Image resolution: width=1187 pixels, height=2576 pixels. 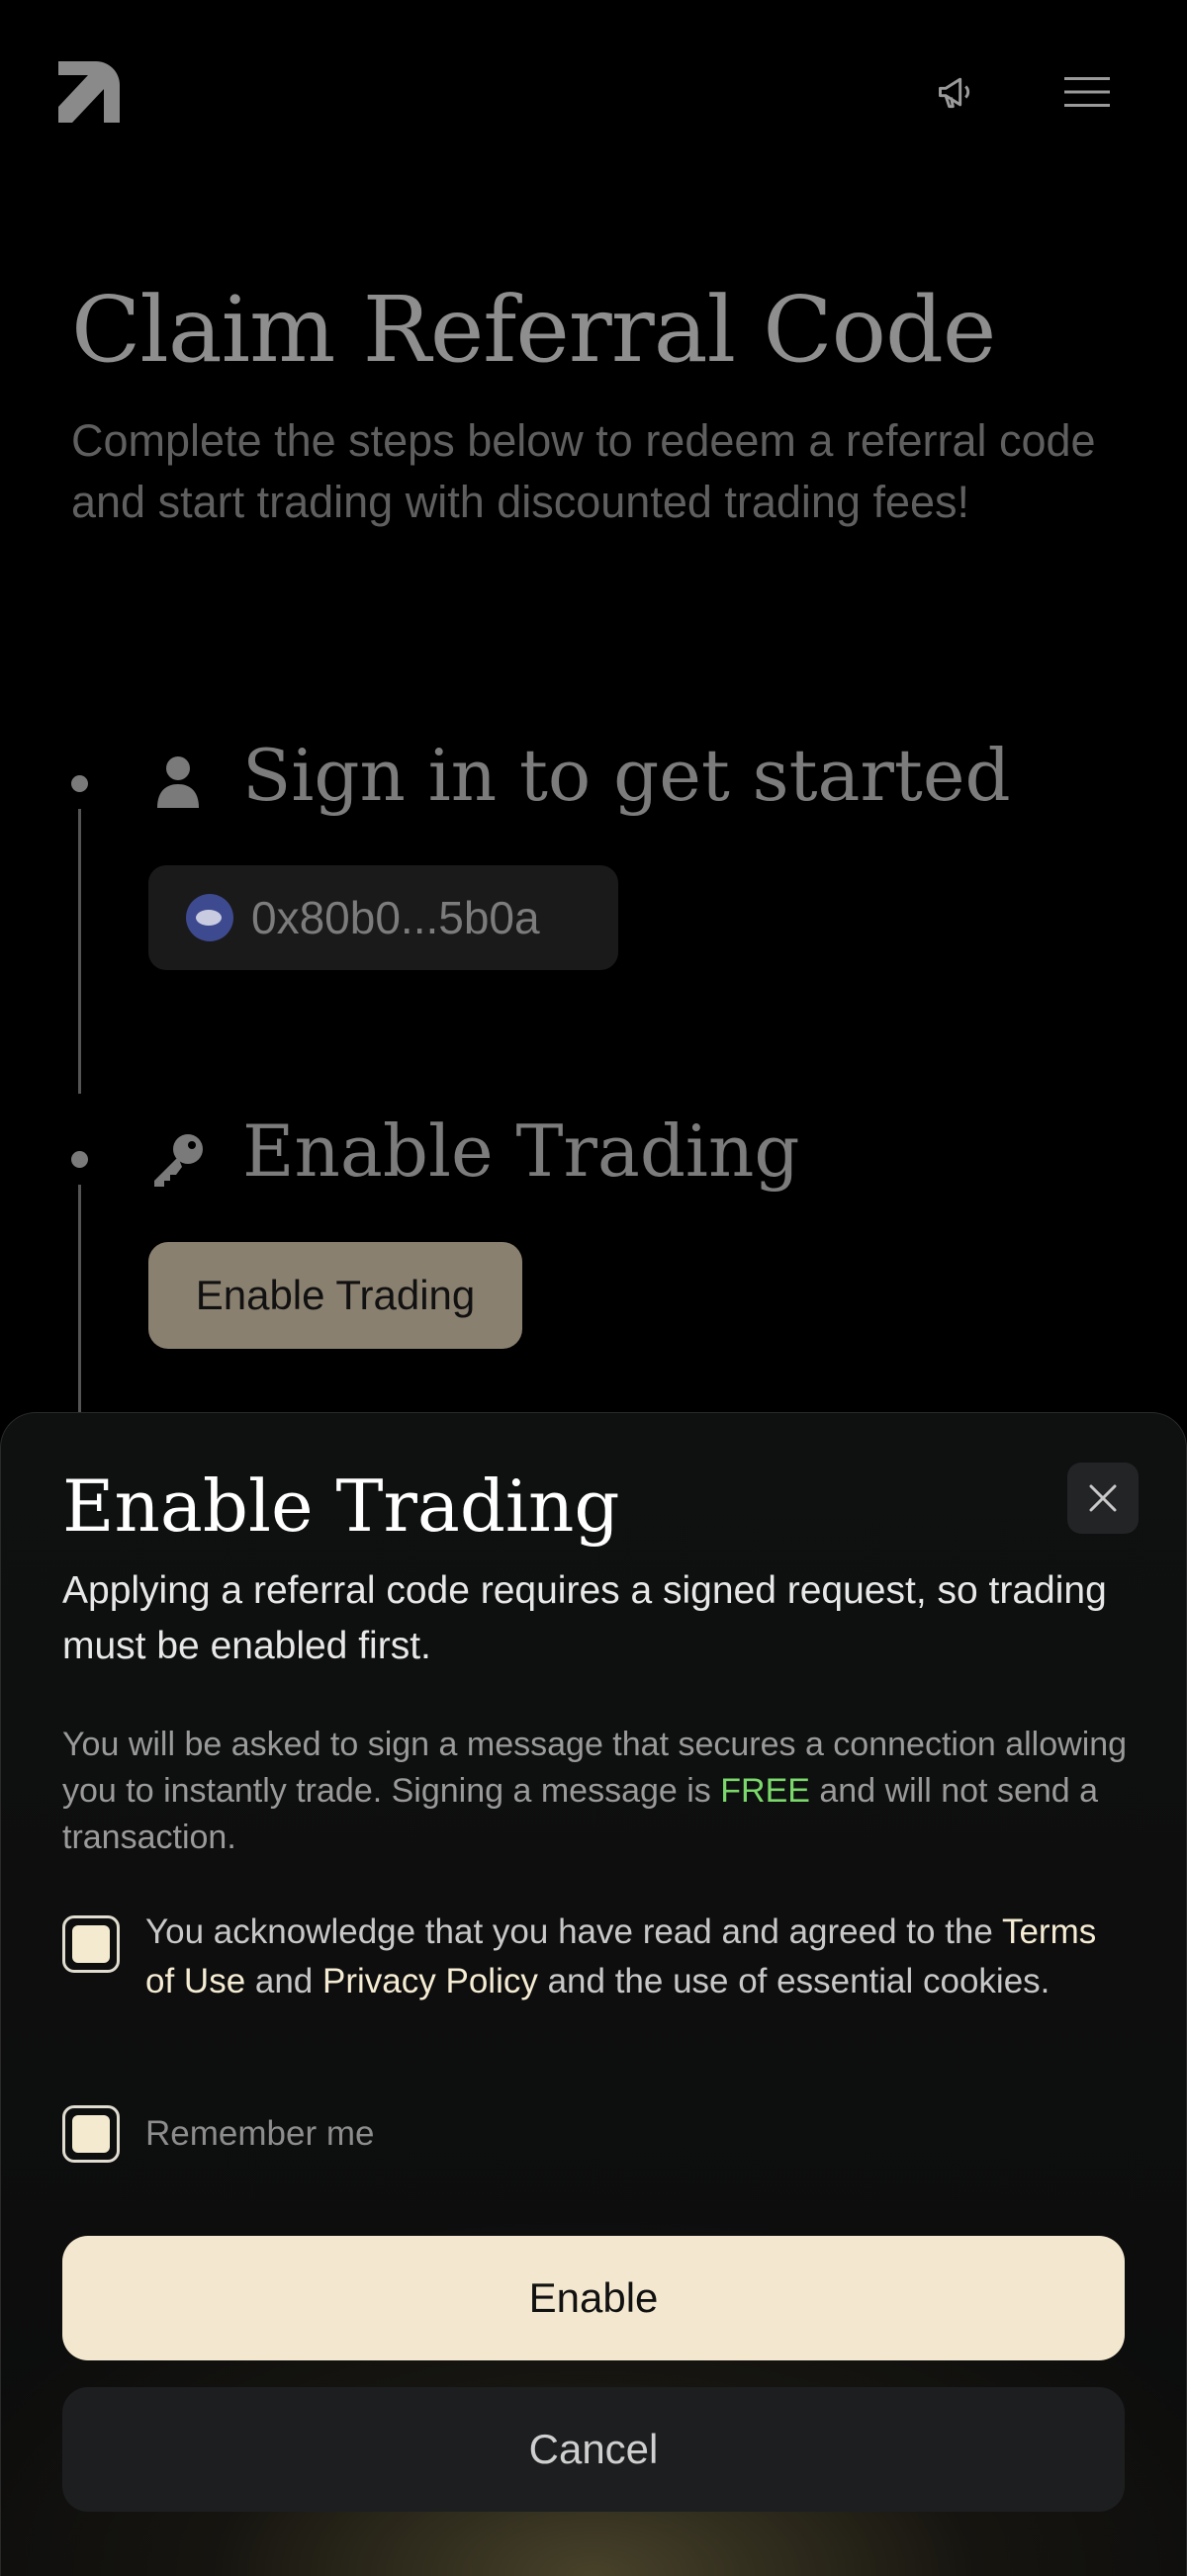 What do you see at coordinates (956, 92) in the screenshot?
I see `megaphone-icon` at bounding box center [956, 92].